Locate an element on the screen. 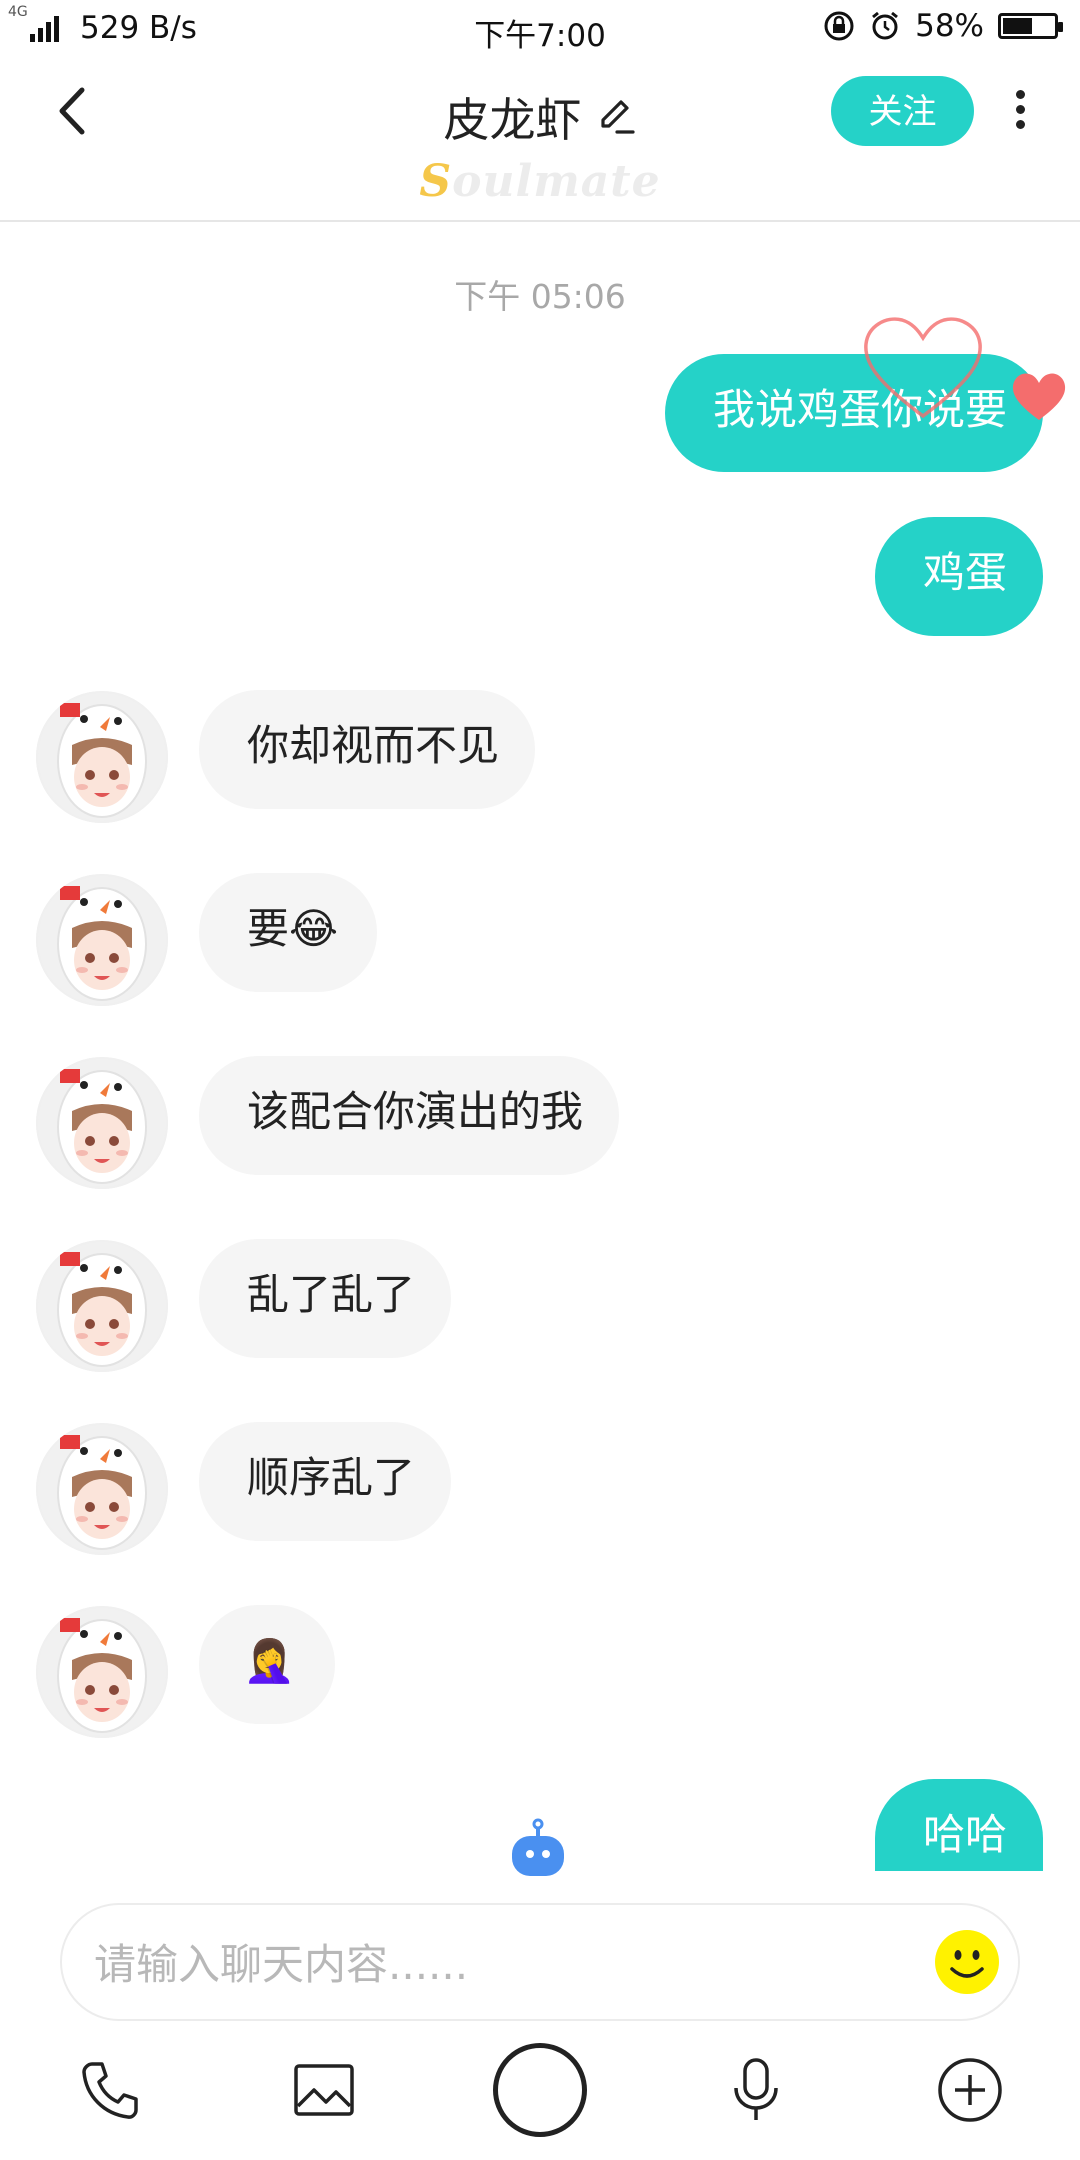 This screenshot has width=1080, height=2160. status-bar: 4G 529 B/s 下午7:00 58% is located at coordinates (540, 28).